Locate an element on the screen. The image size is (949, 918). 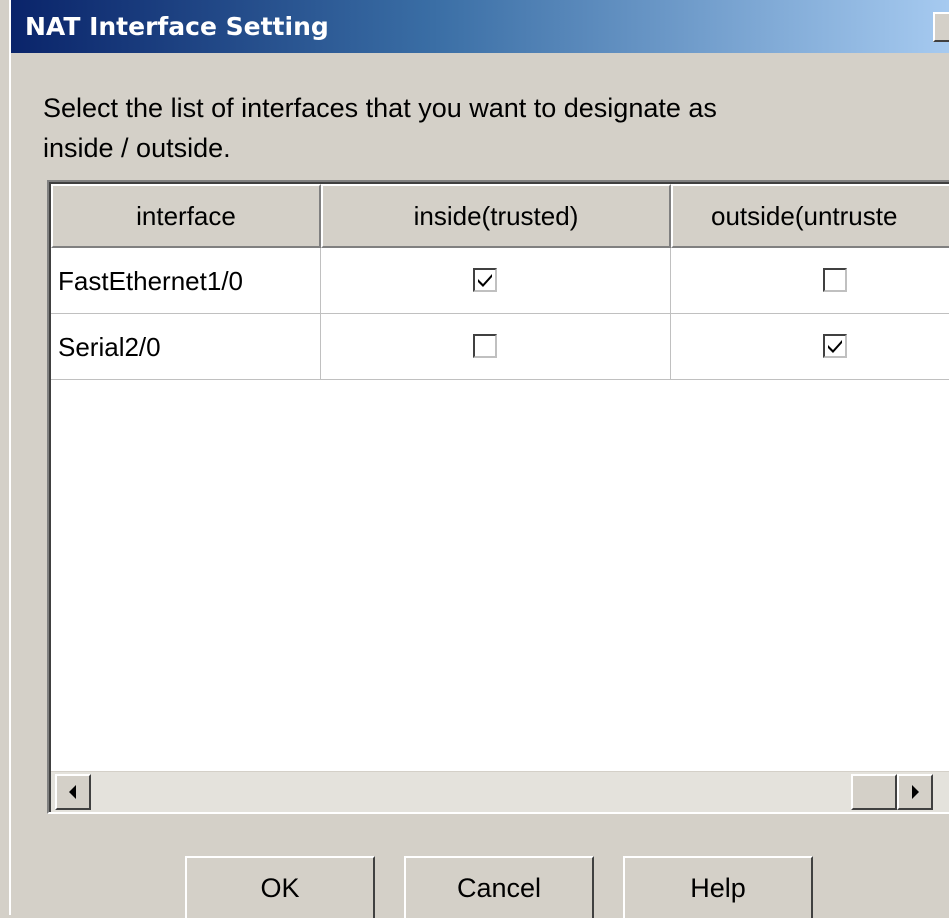
table-row: FastEthernet1/0 is located at coordinates (500, 281).